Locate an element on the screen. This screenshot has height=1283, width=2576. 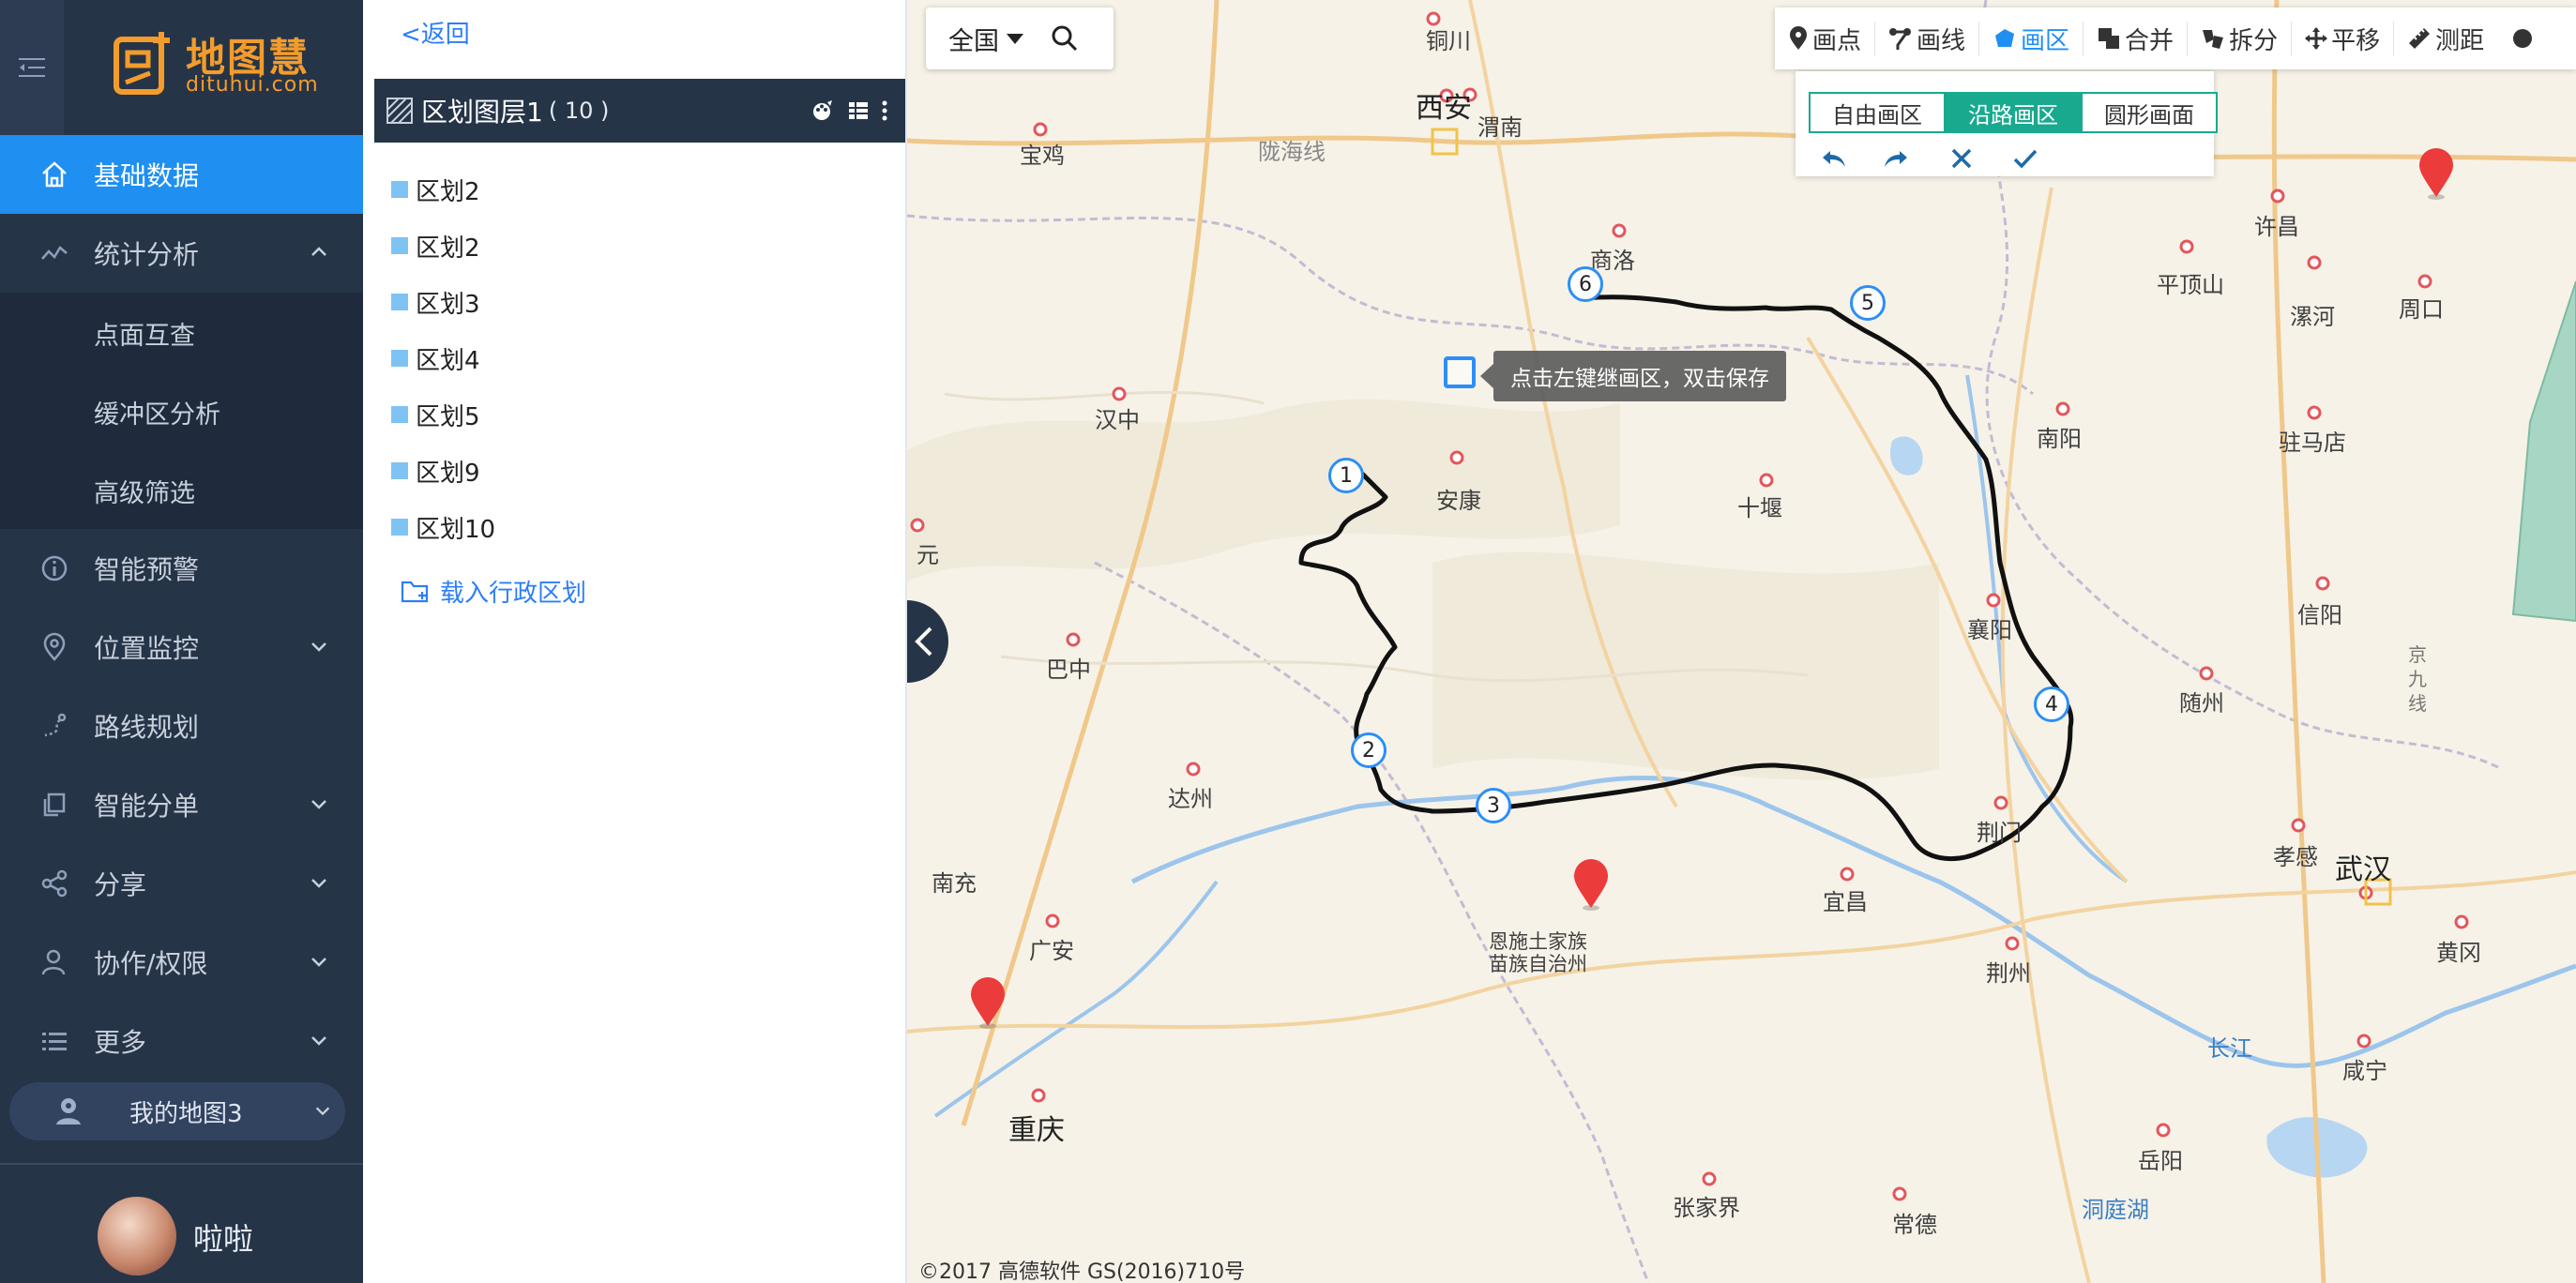
map-search-box: 全国 is located at coordinates (1020, 38).